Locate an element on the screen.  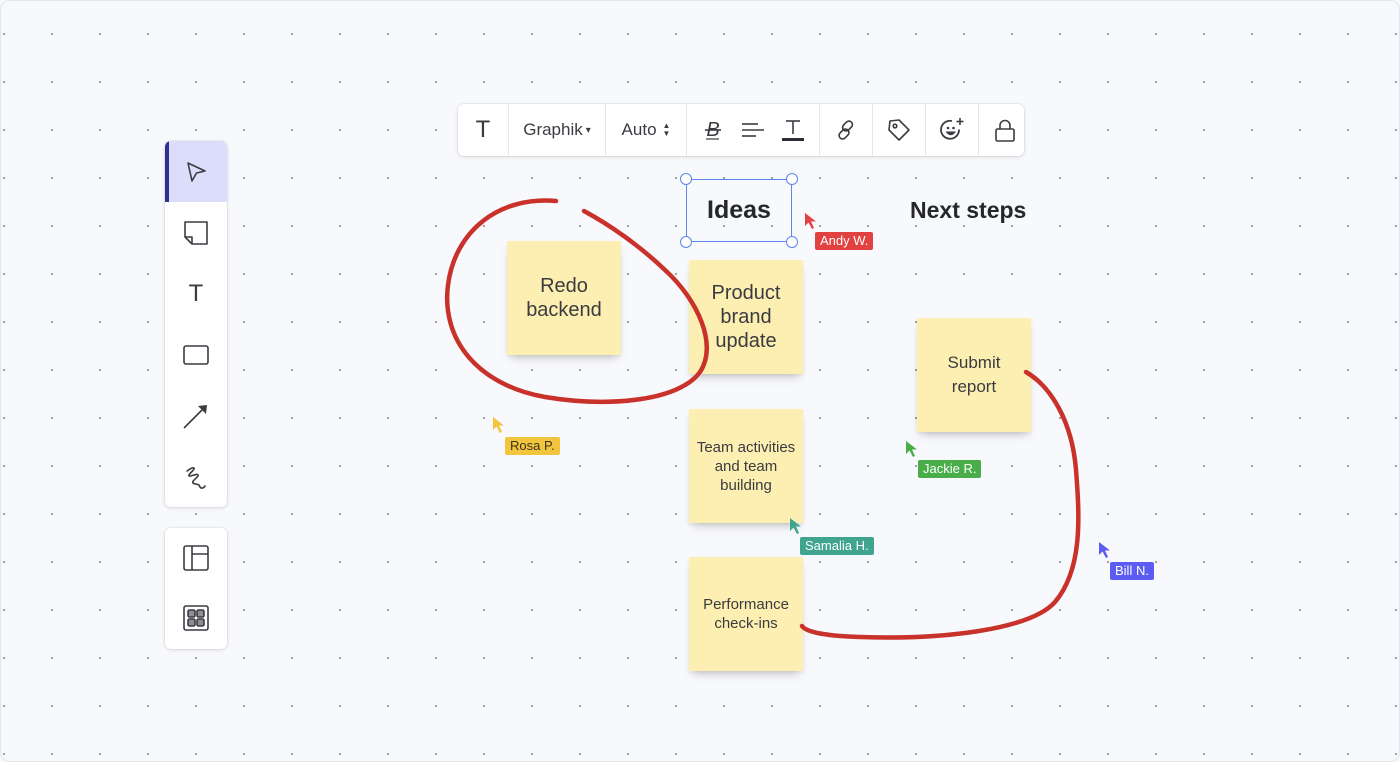
lock-button is located at coordinates (1005, 130).